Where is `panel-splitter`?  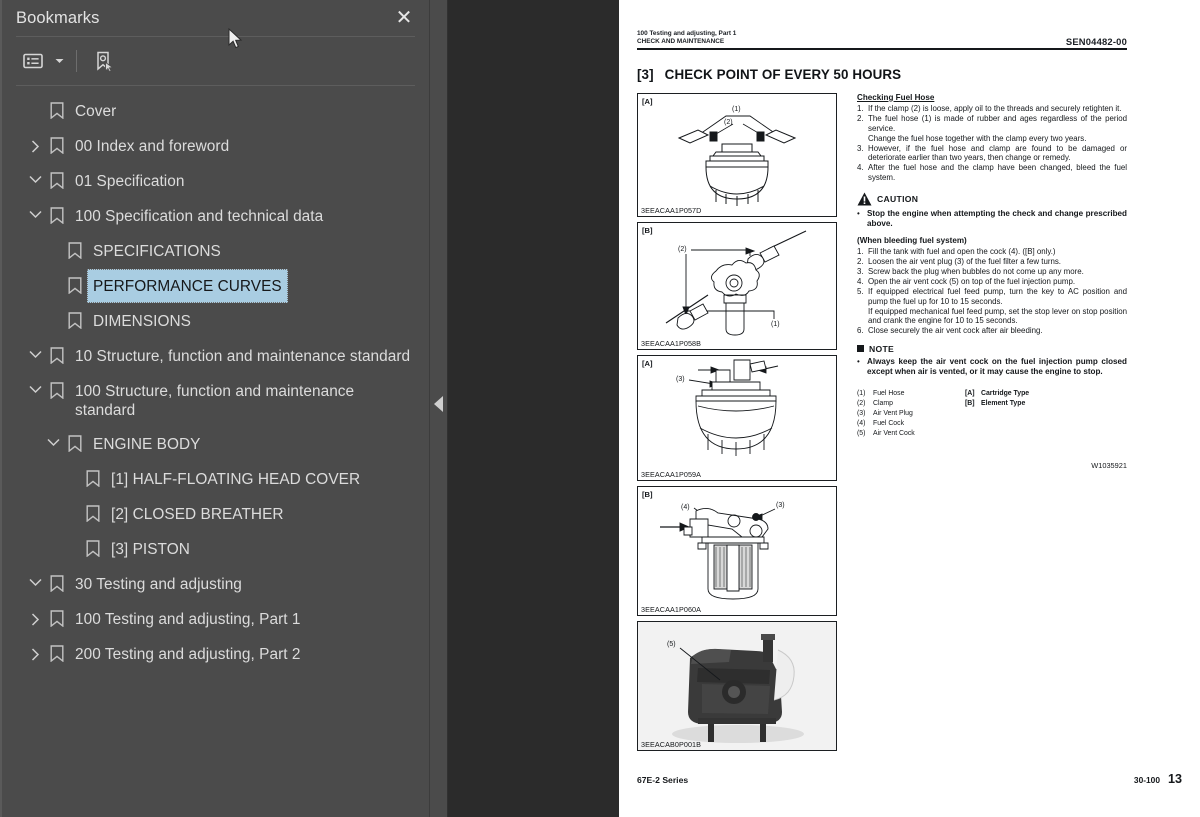 panel-splitter is located at coordinates (439, 408).